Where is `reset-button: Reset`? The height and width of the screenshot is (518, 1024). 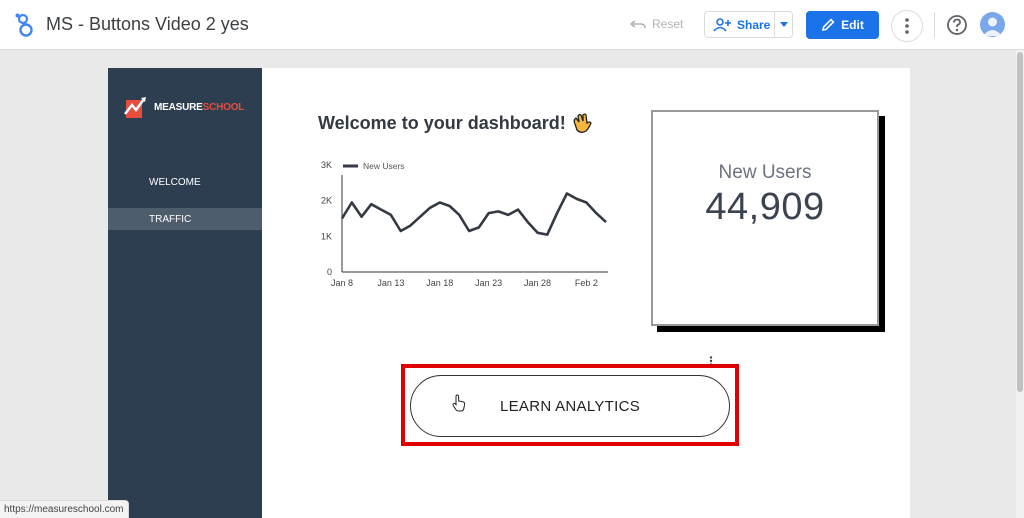 reset-button: Reset is located at coordinates (656, 24).